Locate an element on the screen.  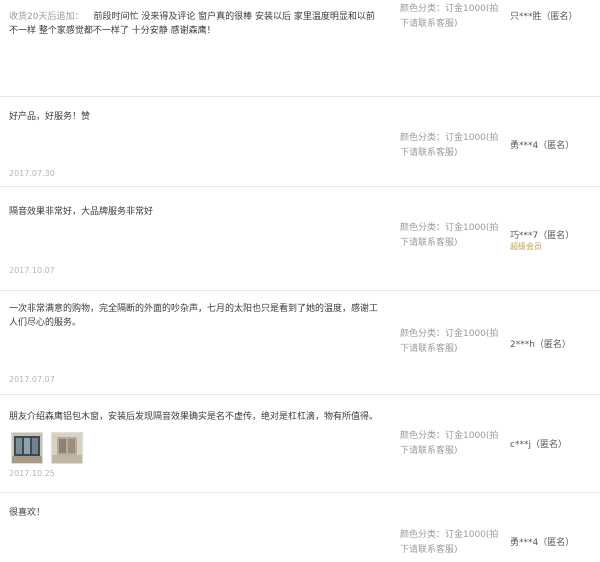
reviewer-name: 巧***7（匿名） is located at coordinates (542, 234).